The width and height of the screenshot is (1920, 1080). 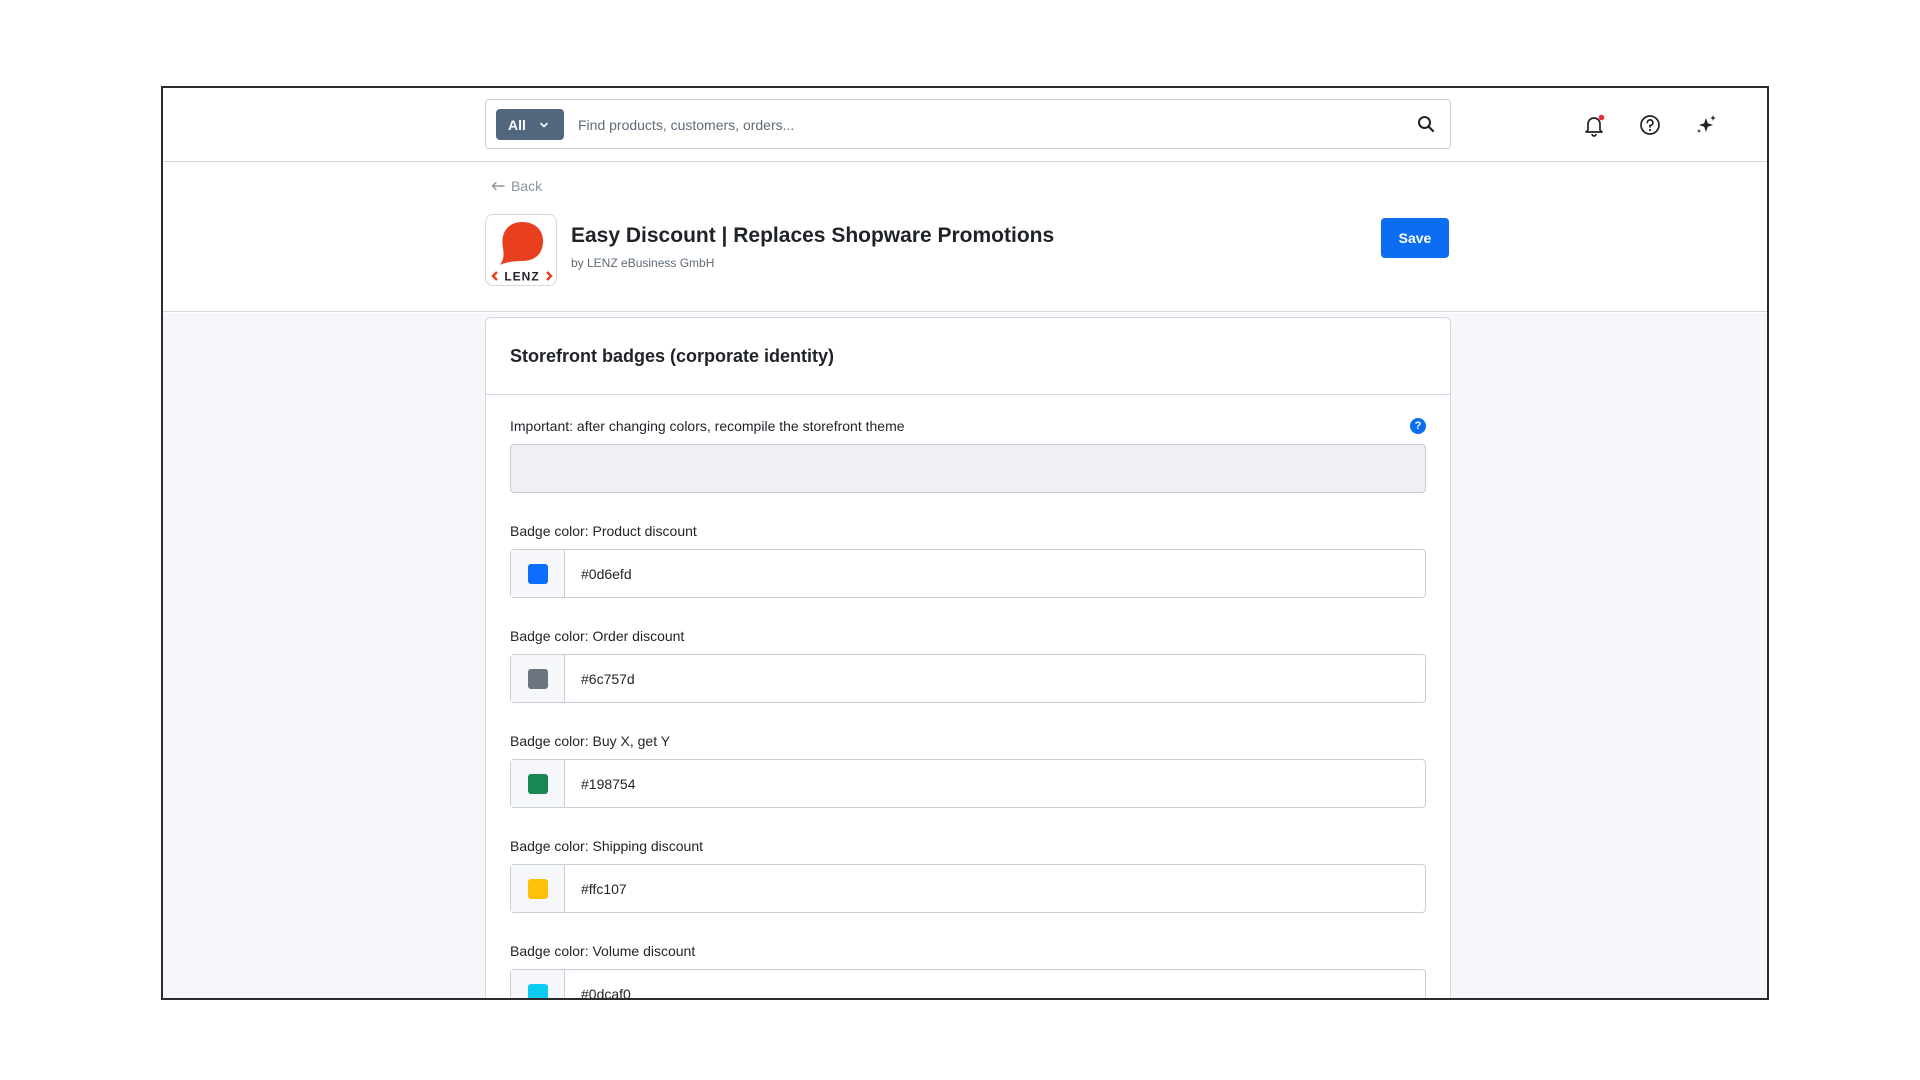 What do you see at coordinates (603, 531) in the screenshot?
I see `field-label: Badge color: Product discount` at bounding box center [603, 531].